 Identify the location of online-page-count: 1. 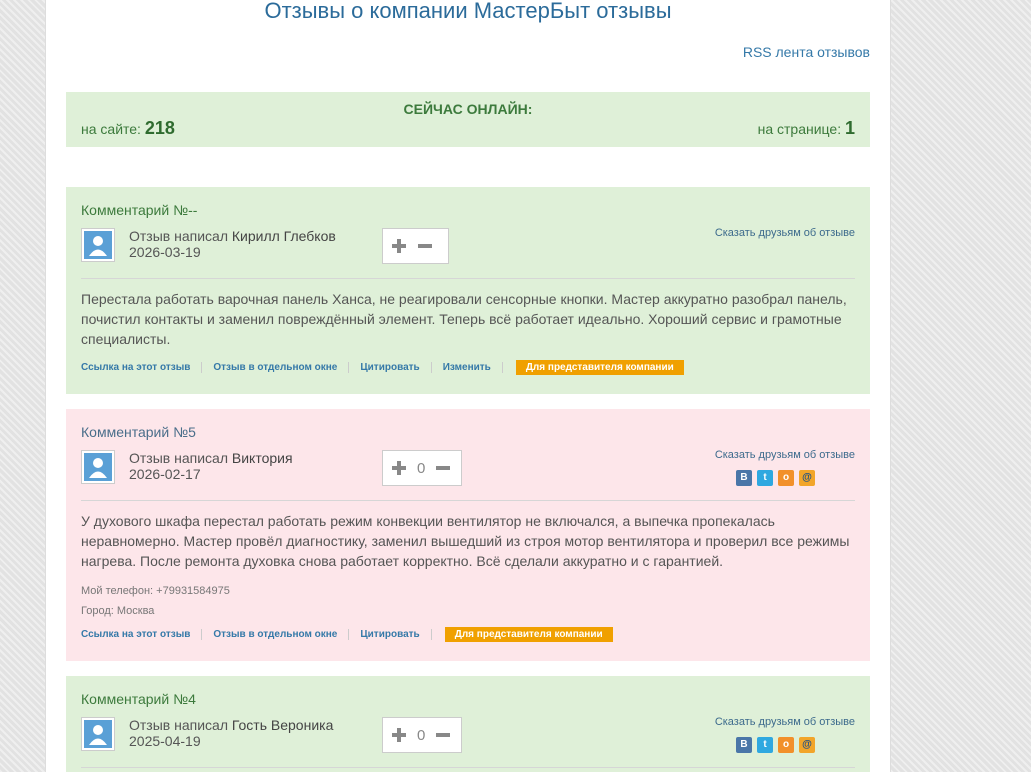
(849, 128).